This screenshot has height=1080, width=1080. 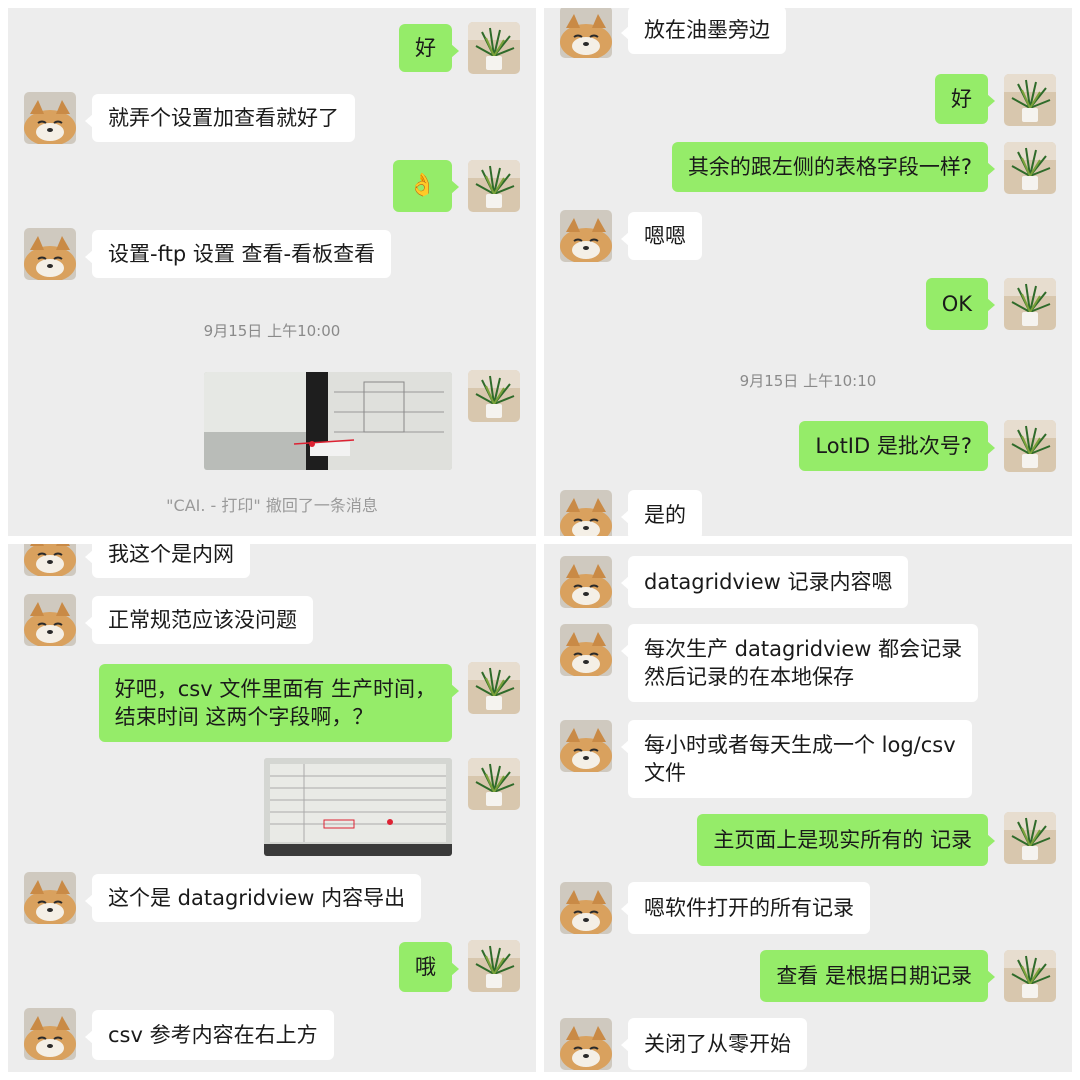 I want to click on message-row: 设置-ftp 设置 查看-看板查看, so click(x=272, y=254).